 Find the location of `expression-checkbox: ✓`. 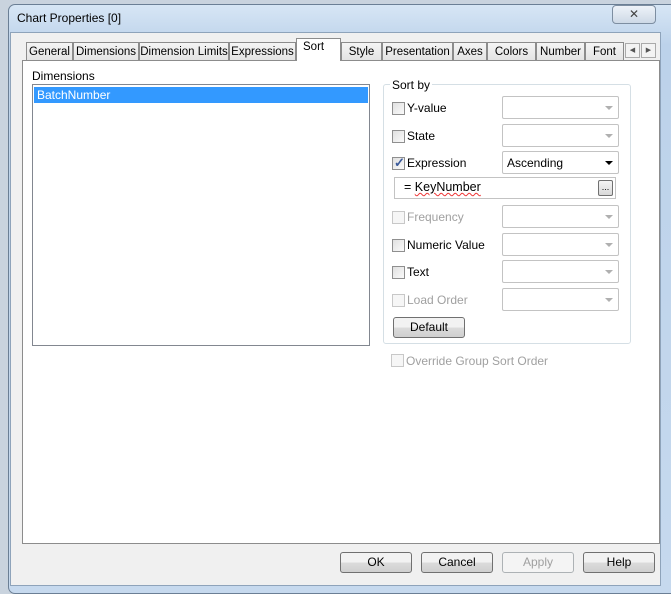

expression-checkbox: ✓ is located at coordinates (398, 162).